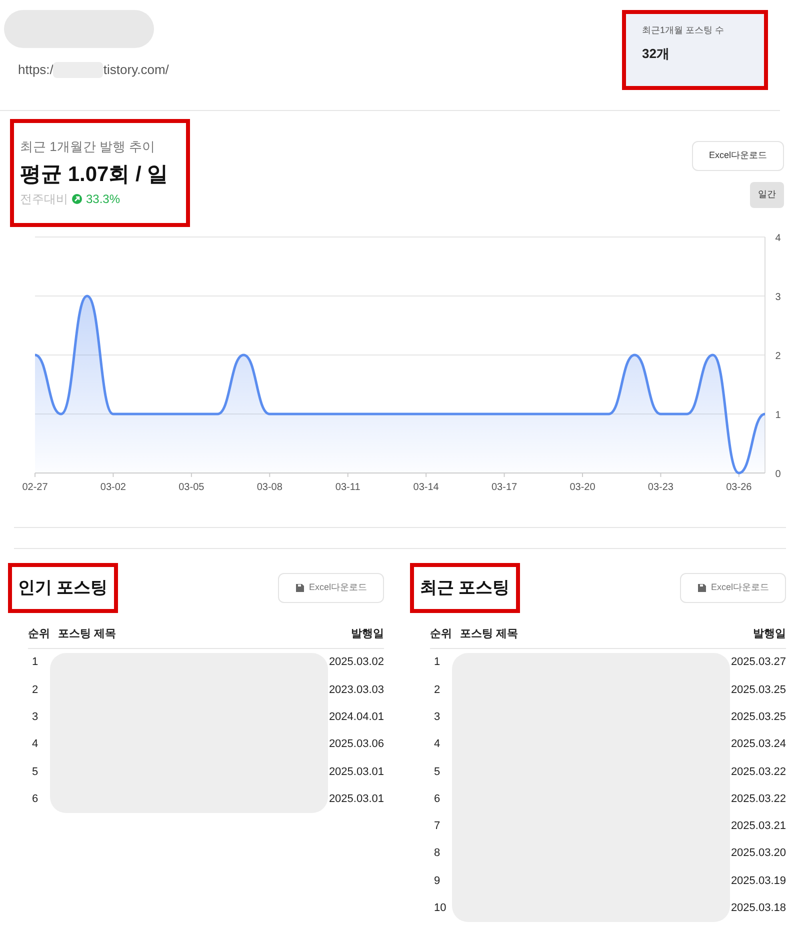  What do you see at coordinates (758, 662) in the screenshot?
I see `date-cell-text: 2025.03.27` at bounding box center [758, 662].